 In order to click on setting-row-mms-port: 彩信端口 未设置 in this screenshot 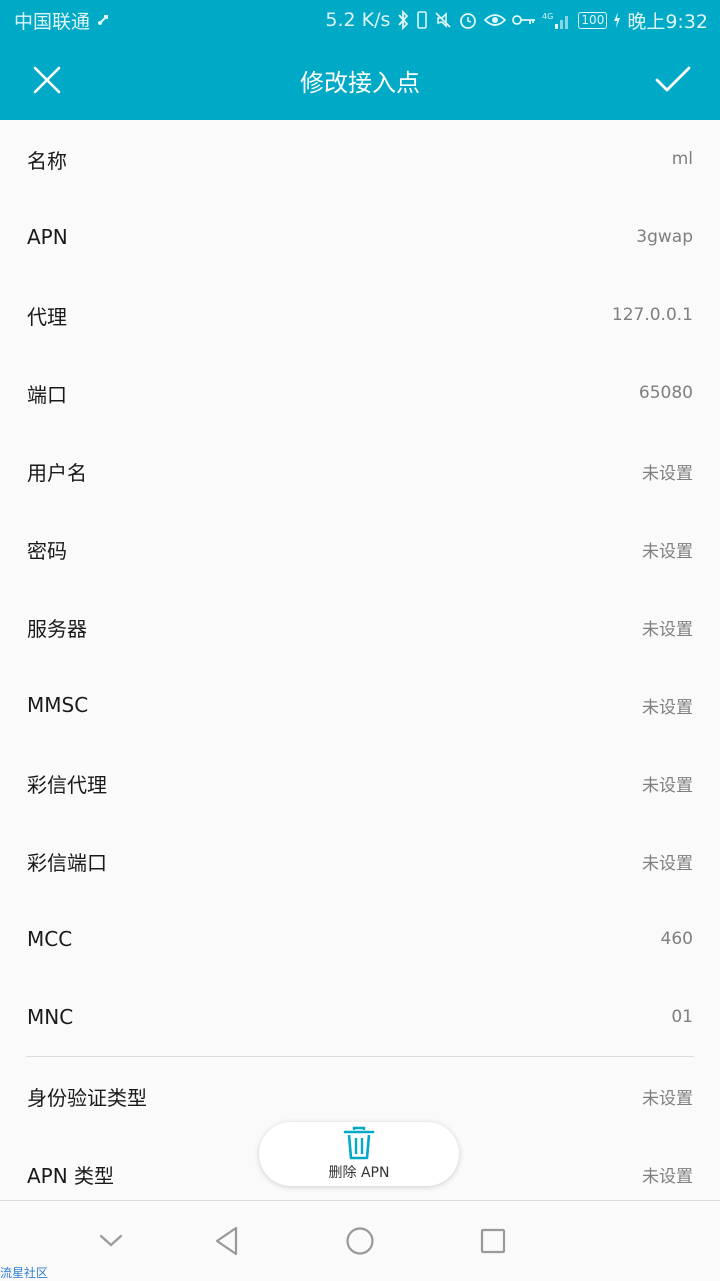, I will do `click(360, 861)`.